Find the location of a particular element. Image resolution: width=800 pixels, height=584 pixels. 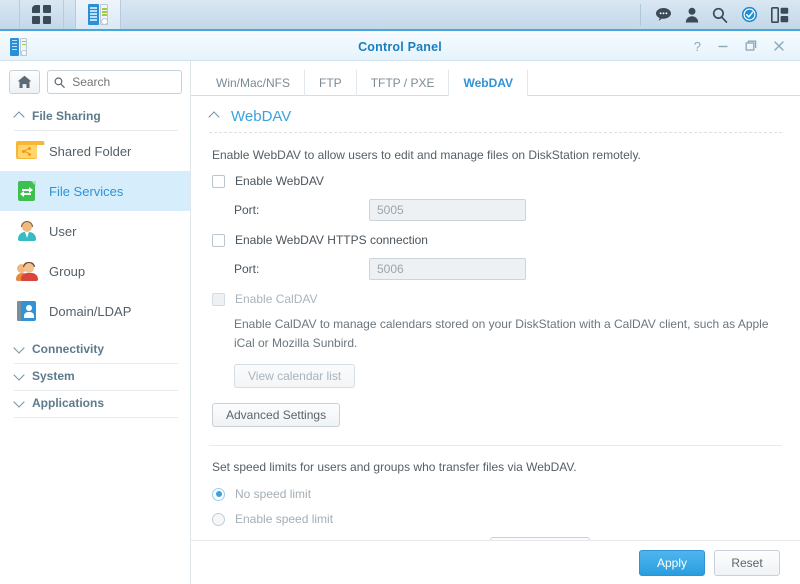

tab-ftp: FTP is located at coordinates (331, 83).